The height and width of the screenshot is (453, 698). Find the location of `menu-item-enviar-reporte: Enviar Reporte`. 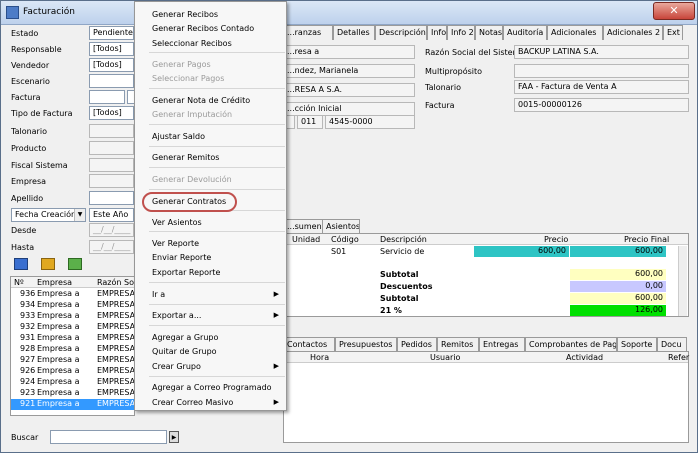

menu-item-enviar-reporte: Enviar Reporte is located at coordinates (181, 257).